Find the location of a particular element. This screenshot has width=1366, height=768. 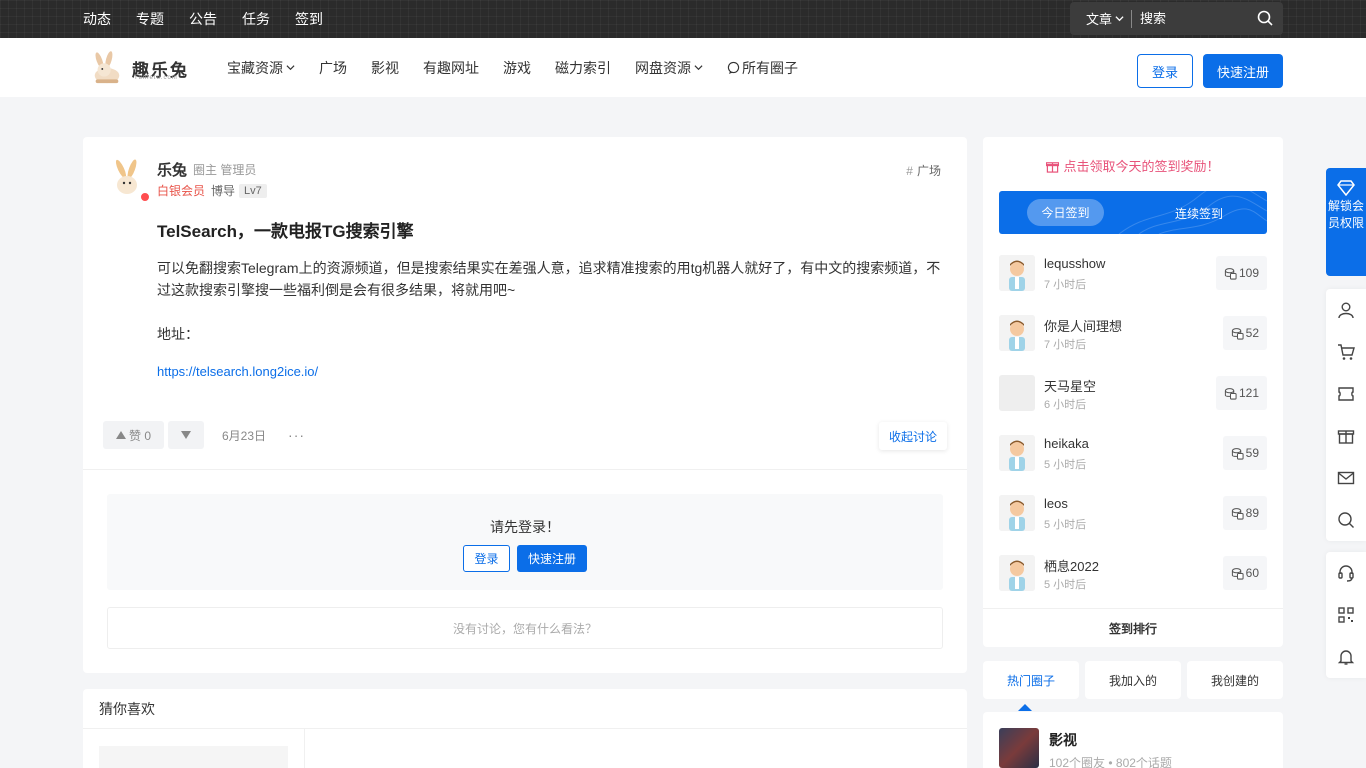

coin-badge: 52 is located at coordinates (1244, 333).